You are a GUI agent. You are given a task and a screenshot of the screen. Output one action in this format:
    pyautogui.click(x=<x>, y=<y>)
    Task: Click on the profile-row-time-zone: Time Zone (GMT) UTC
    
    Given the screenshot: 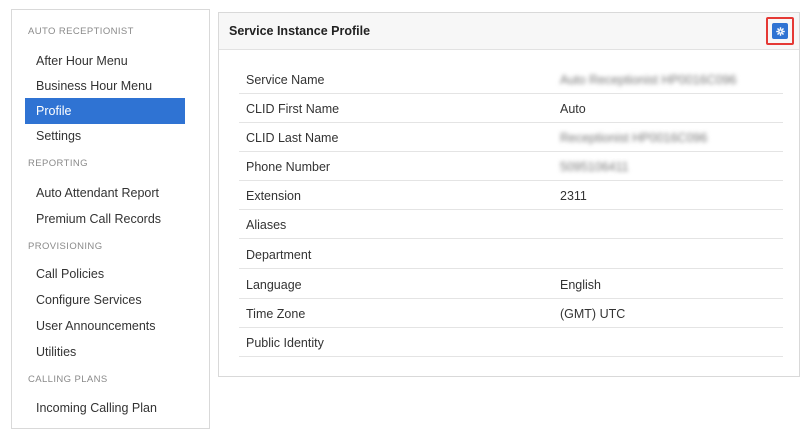 What is the action you would take?
    pyautogui.click(x=511, y=314)
    